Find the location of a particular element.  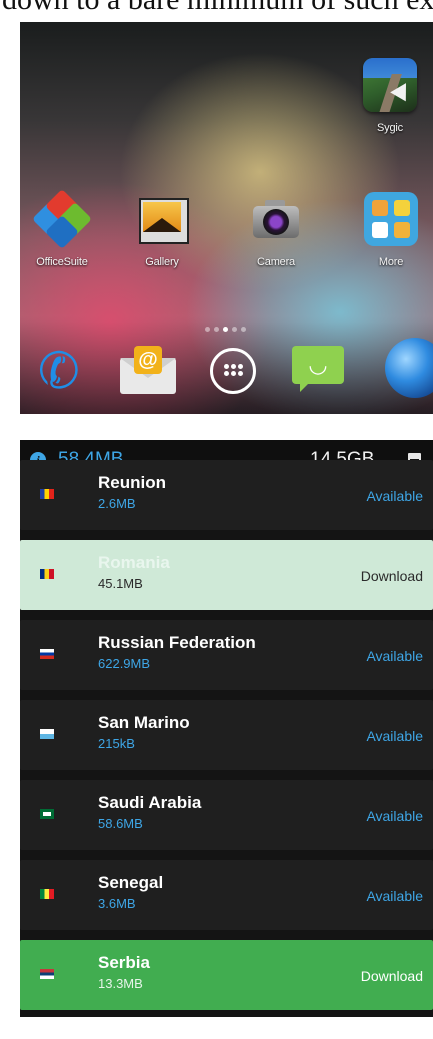

country-size: 13.3MB is located at coordinates (120, 983).